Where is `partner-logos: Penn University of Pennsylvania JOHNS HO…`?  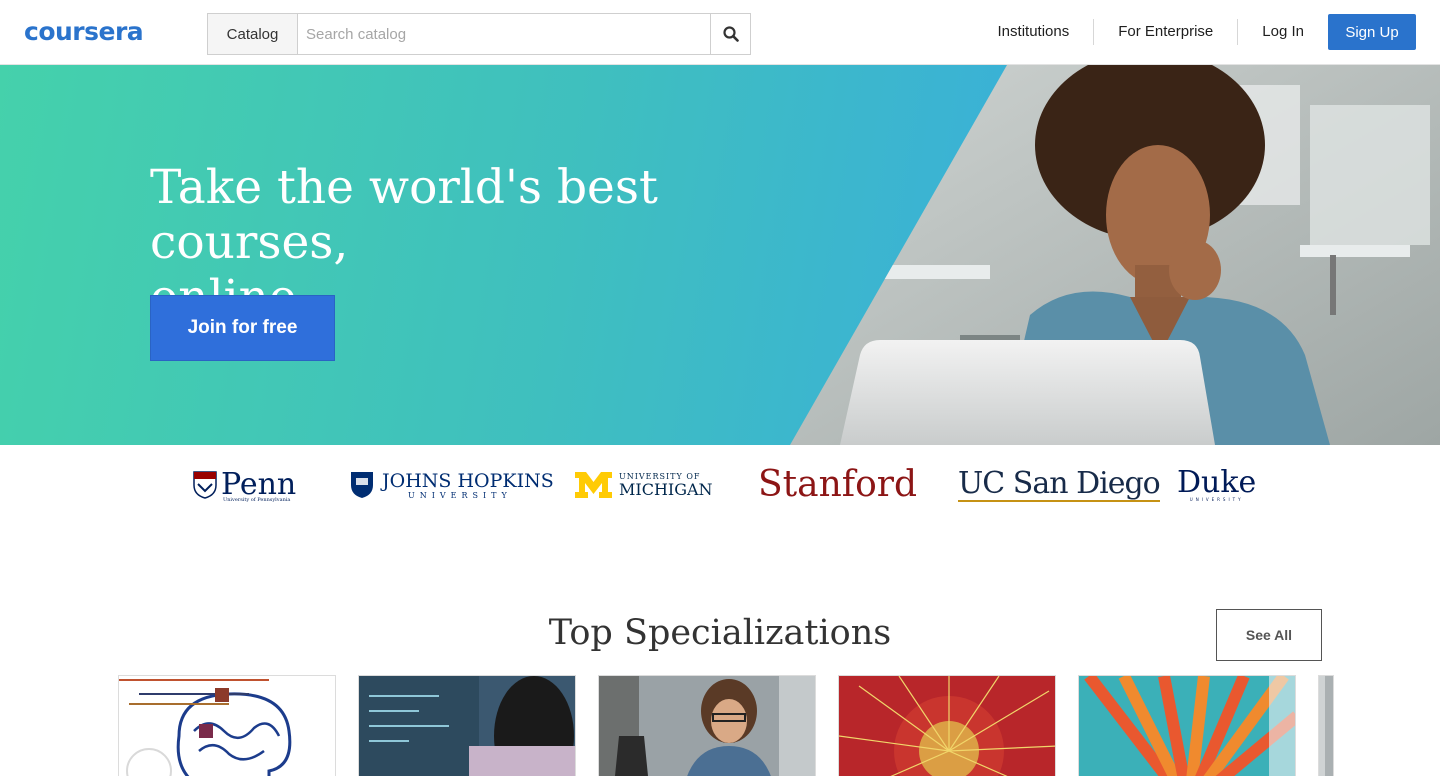 partner-logos: Penn University of Pennsylvania JOHNS HO… is located at coordinates (720, 485).